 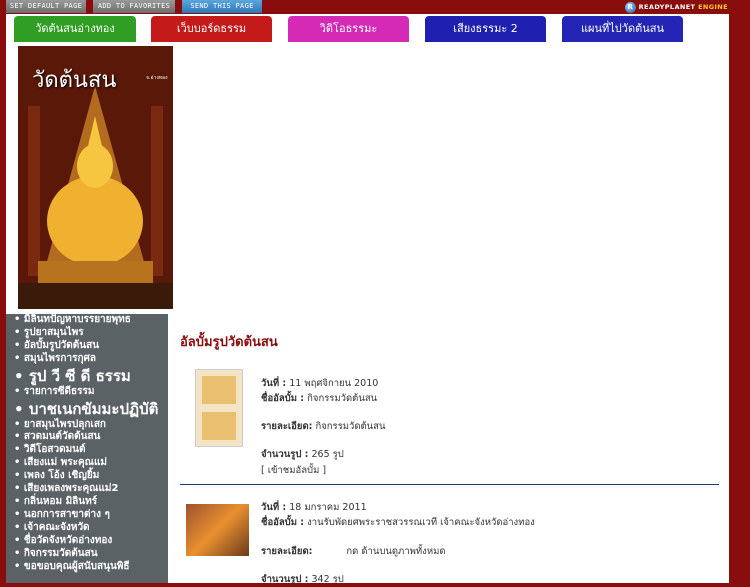 I want to click on right-border, so click(x=739, y=298).